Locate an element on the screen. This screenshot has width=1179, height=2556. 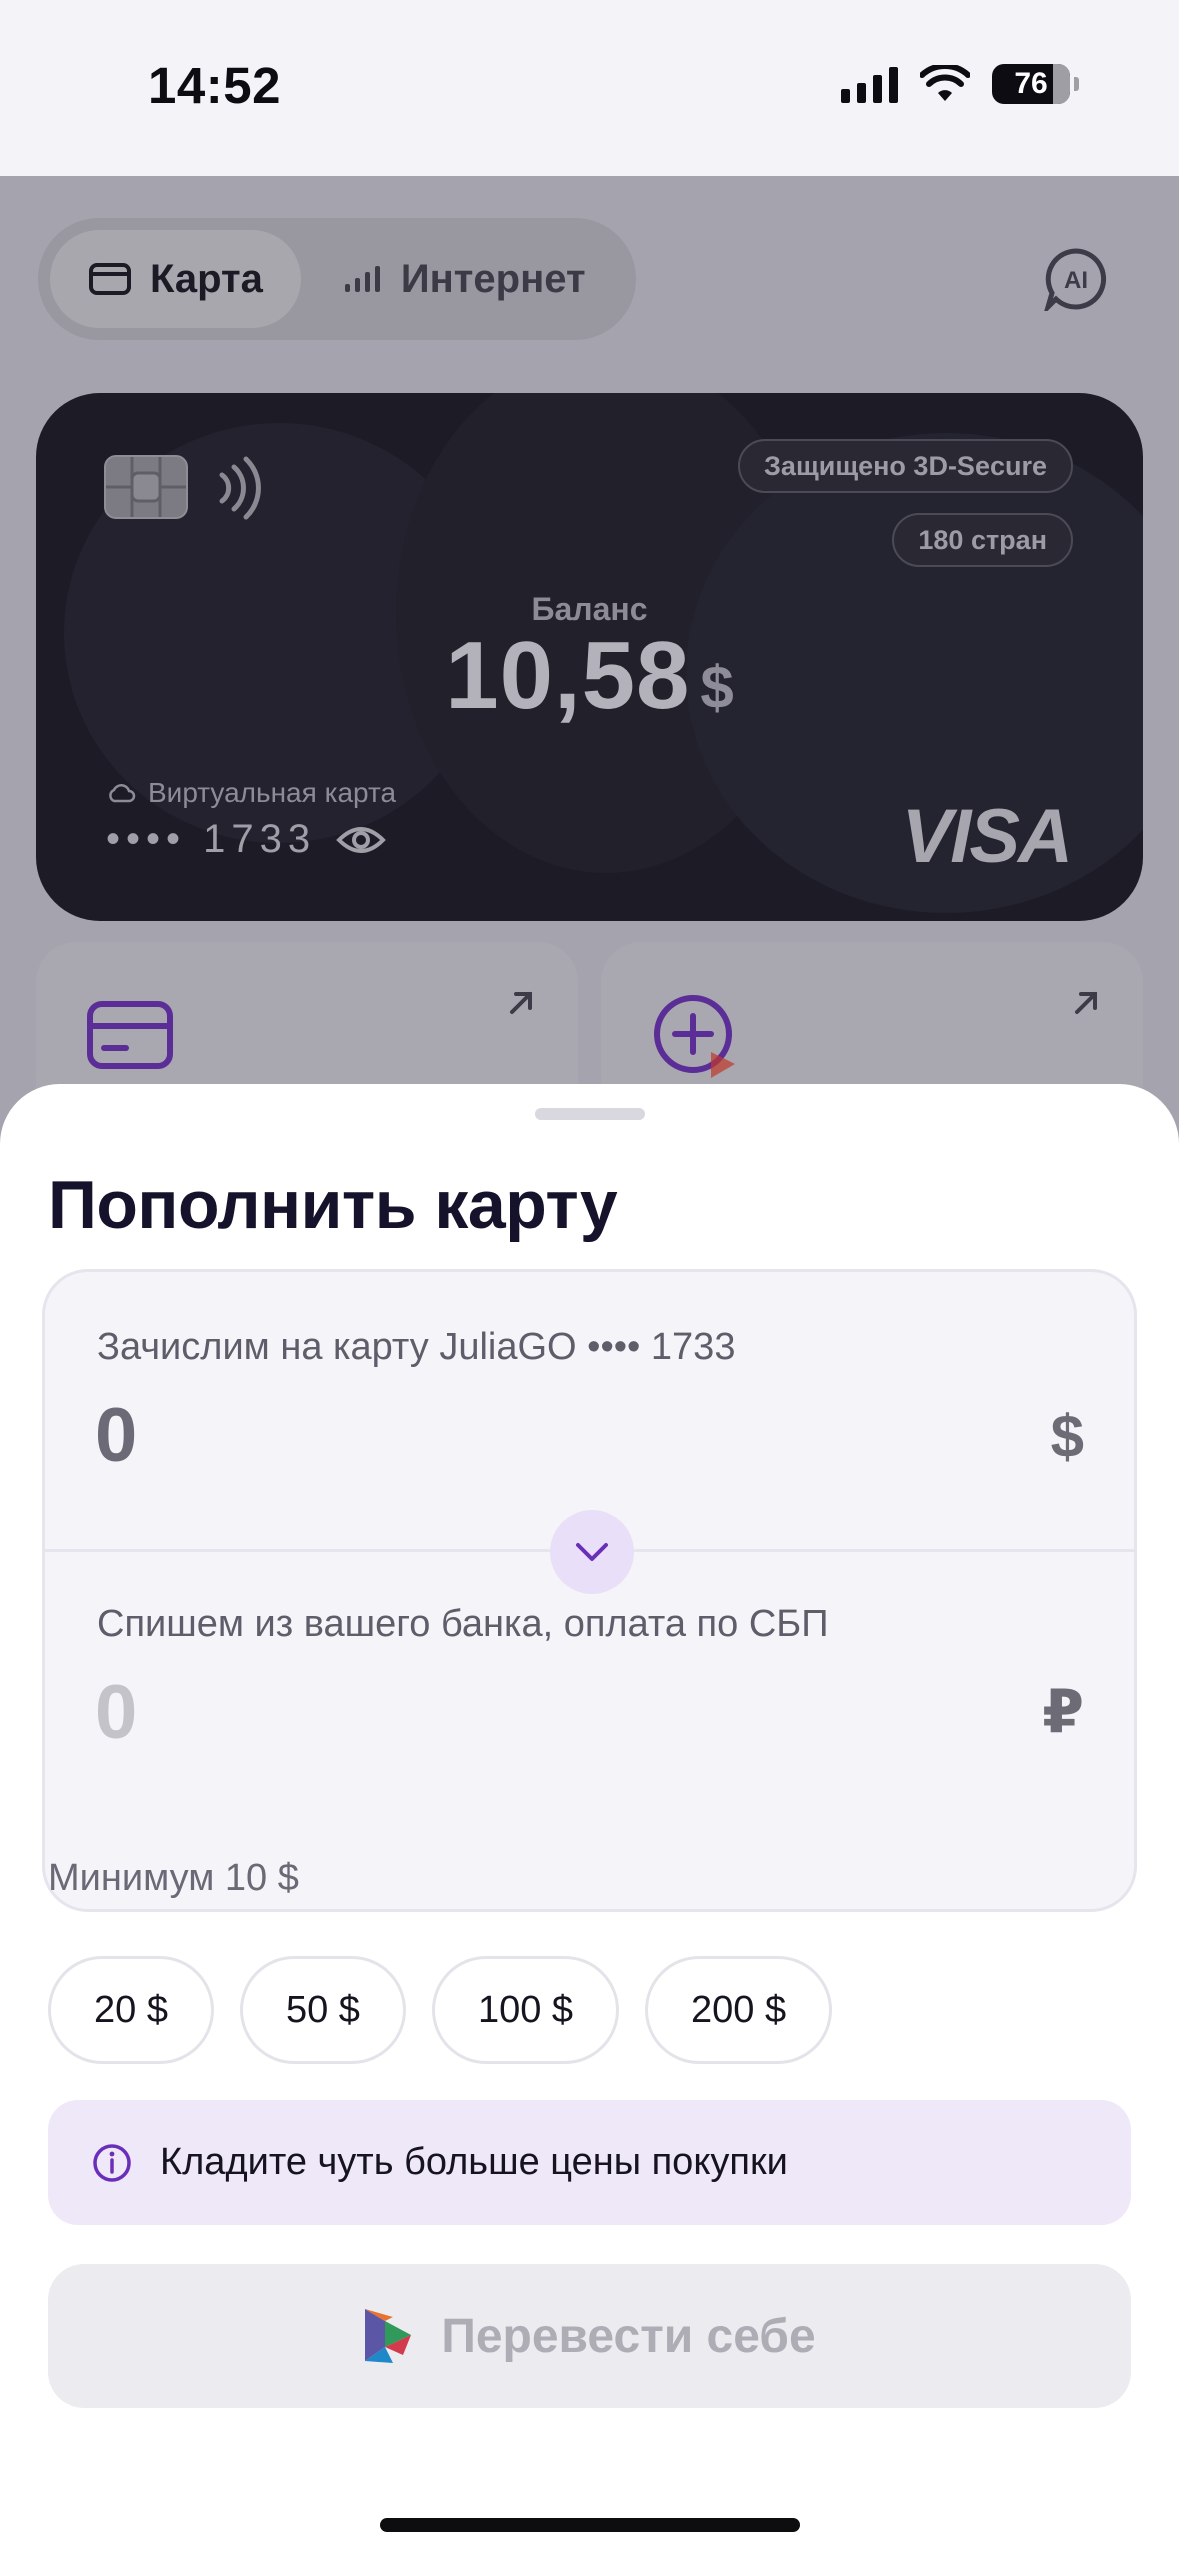
balance-currency: $ is located at coordinates (717, 687).